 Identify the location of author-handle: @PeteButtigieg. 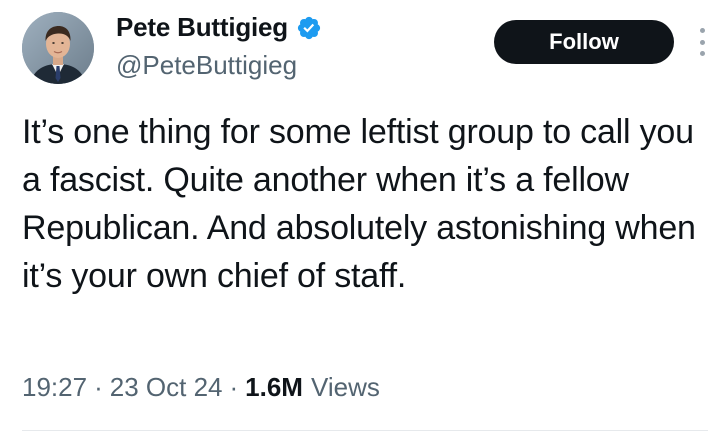
(206, 65).